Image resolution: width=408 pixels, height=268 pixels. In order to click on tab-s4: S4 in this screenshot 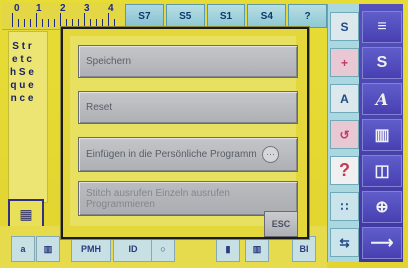, I will do `click(267, 16)`.